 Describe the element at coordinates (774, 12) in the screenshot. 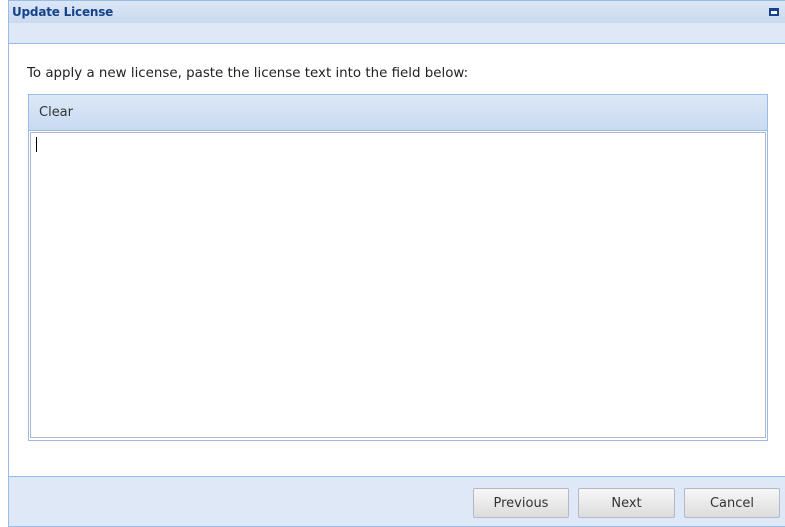

I see `maximize-icon` at that location.